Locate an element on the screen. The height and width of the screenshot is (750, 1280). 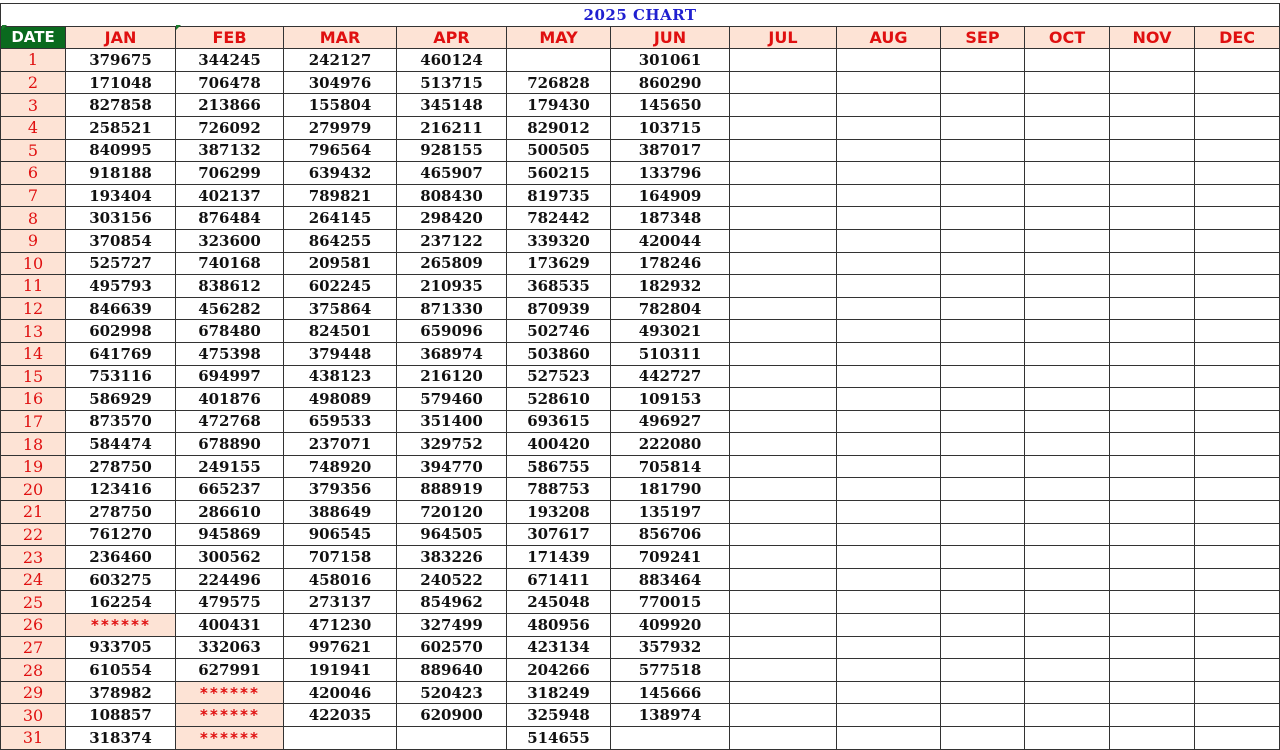
date-cell: 7 is located at coordinates (33, 195).